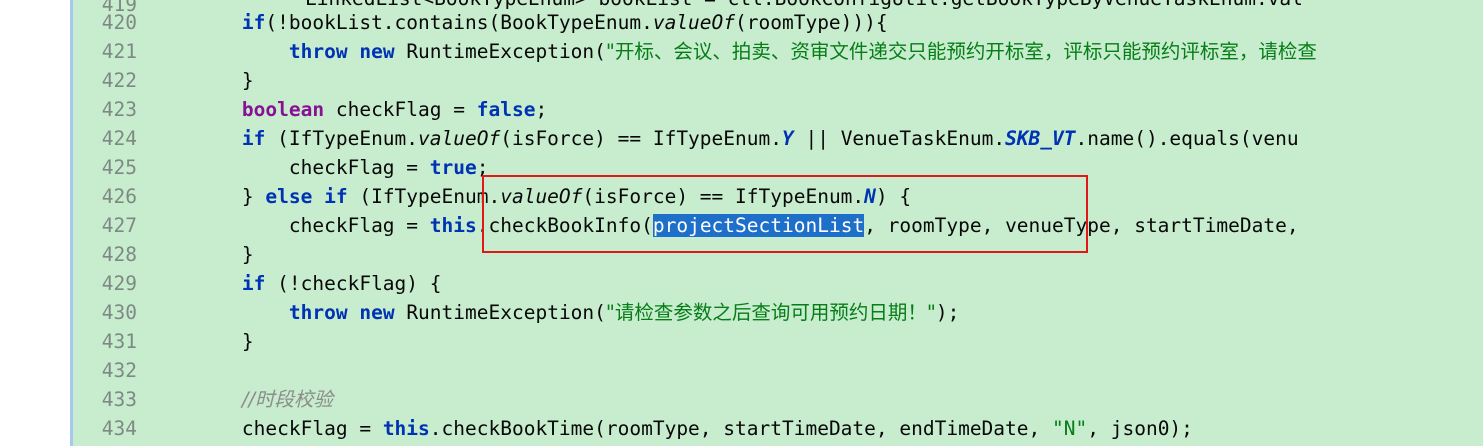 The image size is (1483, 446). What do you see at coordinates (119, 399) in the screenshot?
I see `line-number: 433` at bounding box center [119, 399].